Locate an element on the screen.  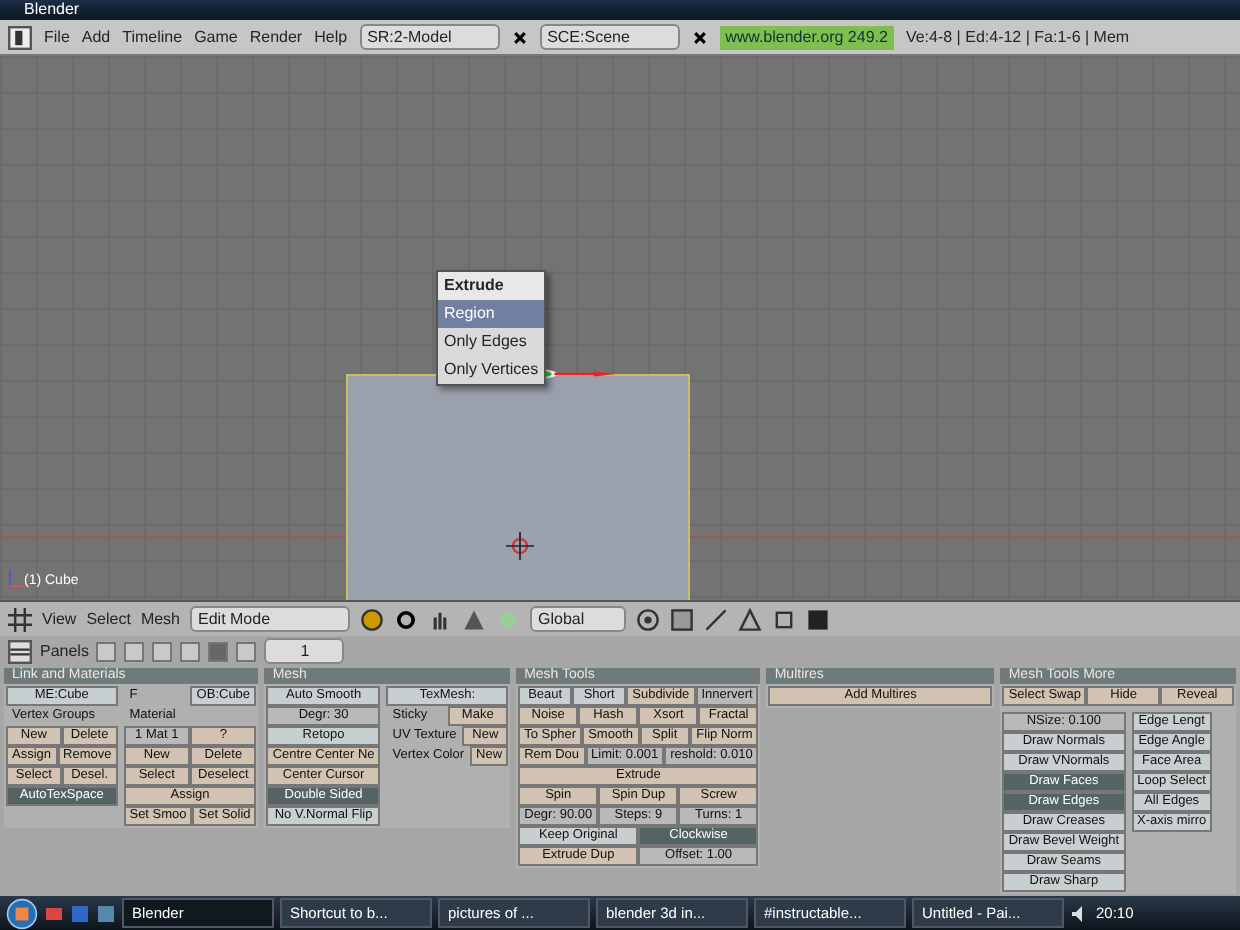
frame-field: 1 is located at coordinates (304, 651).